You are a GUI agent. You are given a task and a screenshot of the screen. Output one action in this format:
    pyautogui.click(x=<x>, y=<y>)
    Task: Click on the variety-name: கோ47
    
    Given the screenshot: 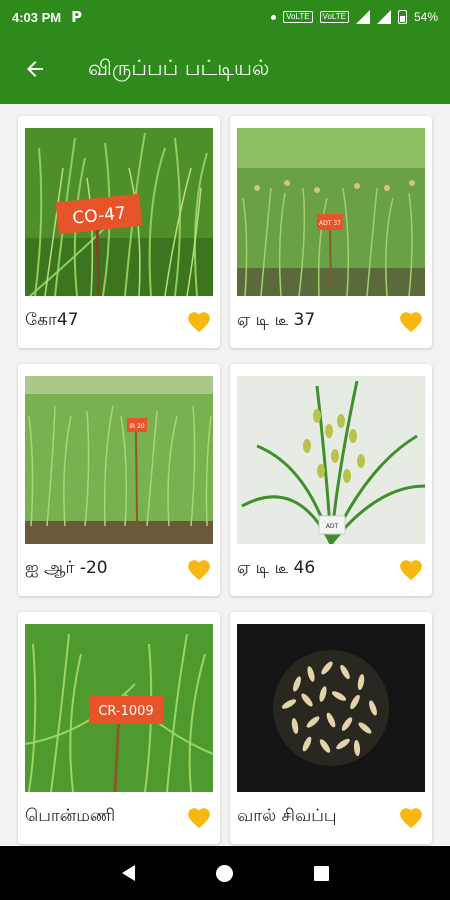 What is the action you would take?
    pyautogui.click(x=52, y=320)
    